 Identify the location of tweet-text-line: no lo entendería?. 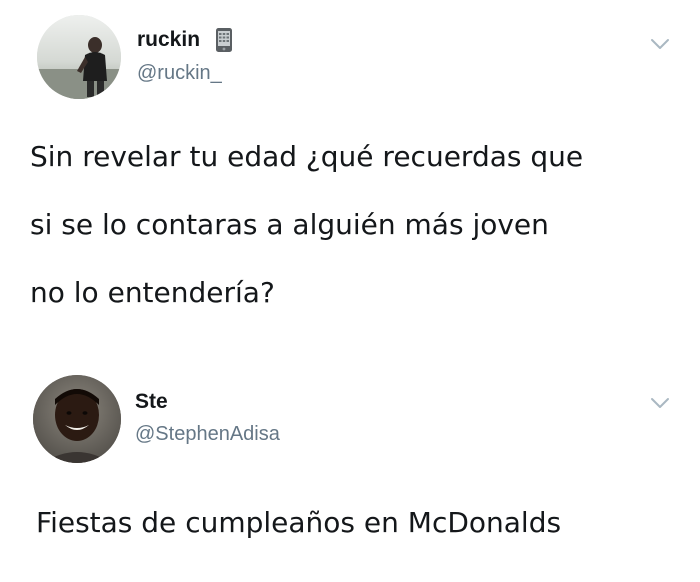
(152, 292).